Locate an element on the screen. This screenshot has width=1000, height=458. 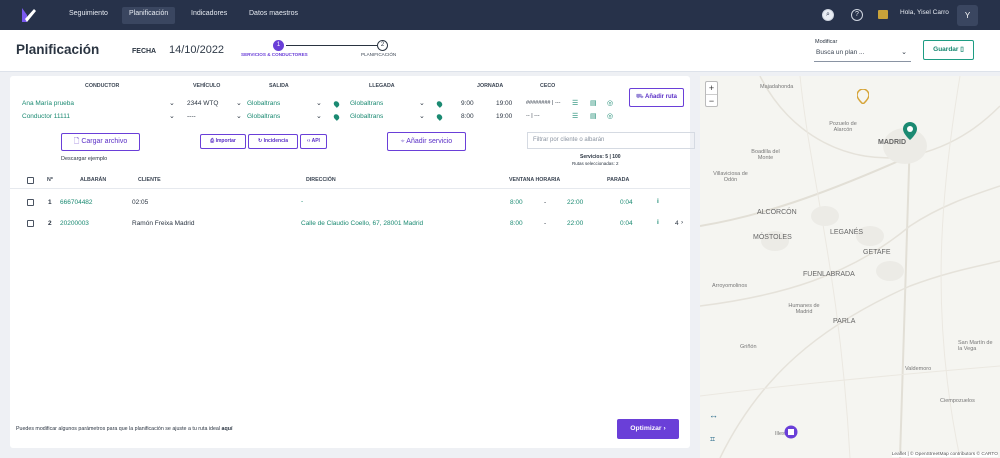
header-salida: SALIDA is located at coordinates (279, 86).